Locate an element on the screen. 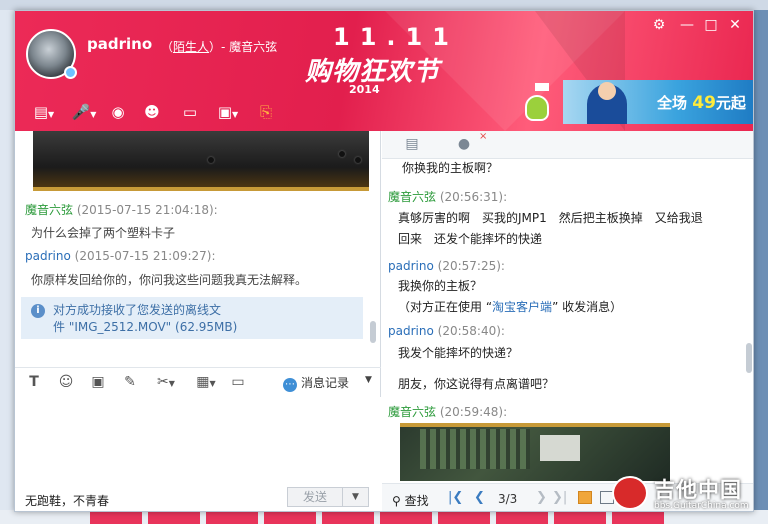 Image resolution: width=768 pixels, height=524 pixels. input-toolbar: T ☺ ▣ ✎ ✂▼ ▦▼ ▭ ⋯ 消息记录 ▼ is located at coordinates (198, 381).